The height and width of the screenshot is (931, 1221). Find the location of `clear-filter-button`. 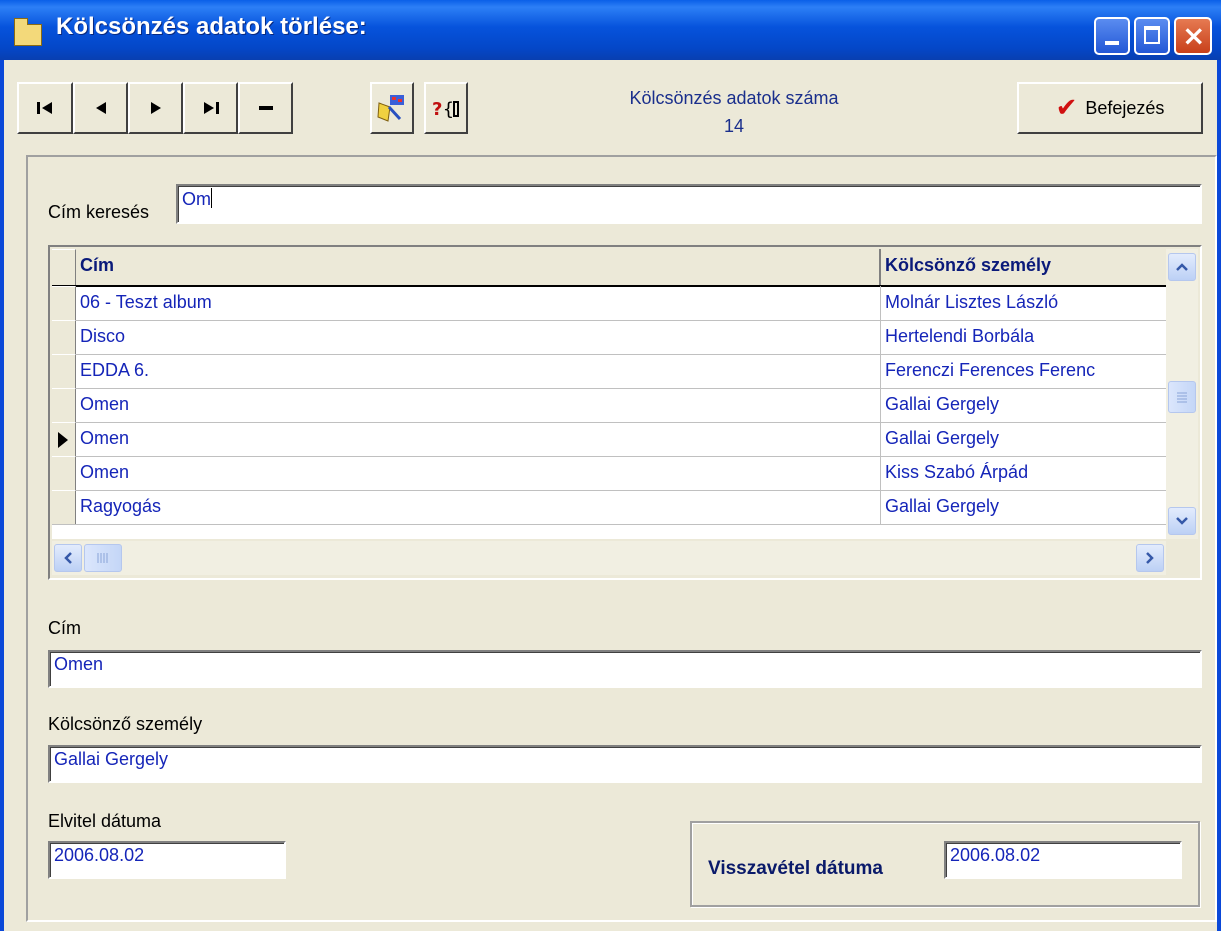

clear-filter-button is located at coordinates (392, 108).